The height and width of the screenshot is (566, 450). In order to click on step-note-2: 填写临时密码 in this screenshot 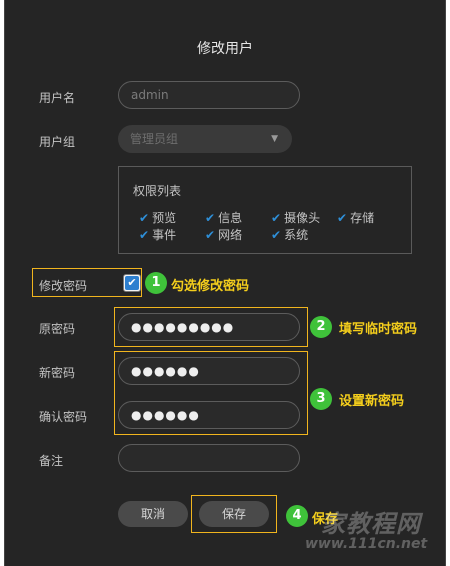, I will do `click(378, 329)`.